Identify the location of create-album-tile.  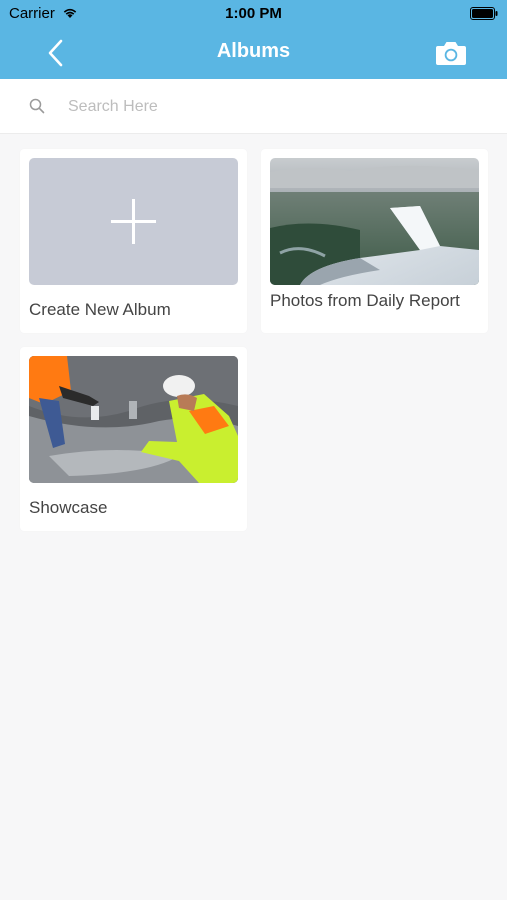
(133, 221).